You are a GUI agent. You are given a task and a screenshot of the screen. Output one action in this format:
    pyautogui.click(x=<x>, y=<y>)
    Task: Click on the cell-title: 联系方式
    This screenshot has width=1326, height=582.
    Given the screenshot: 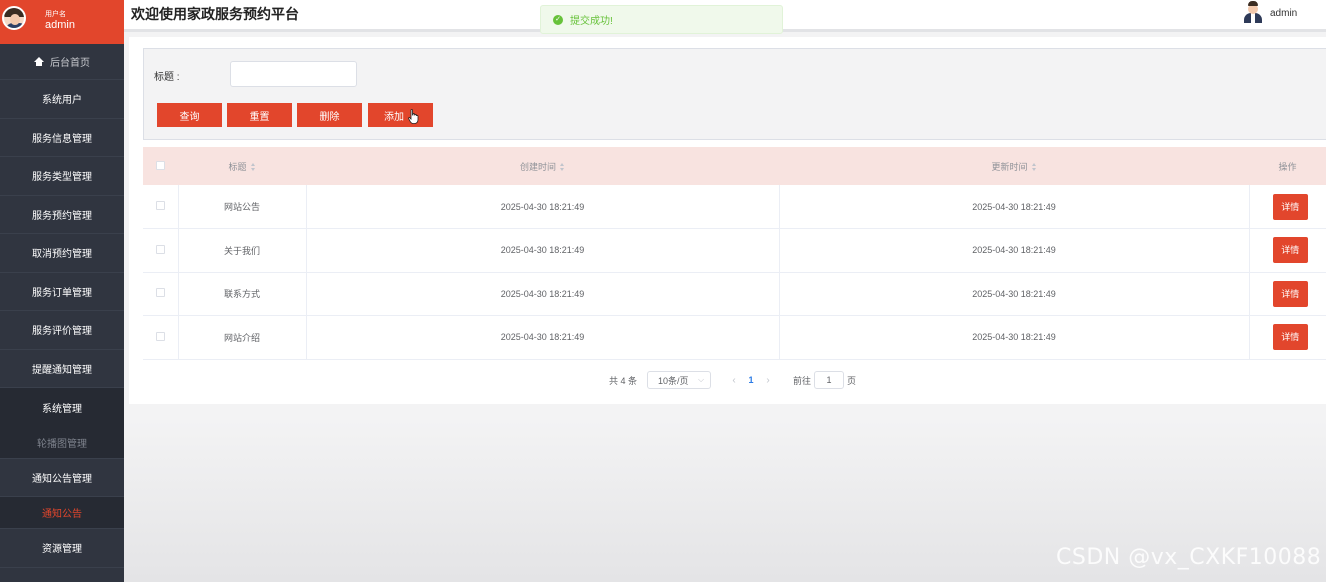 What is the action you would take?
    pyautogui.click(x=242, y=294)
    